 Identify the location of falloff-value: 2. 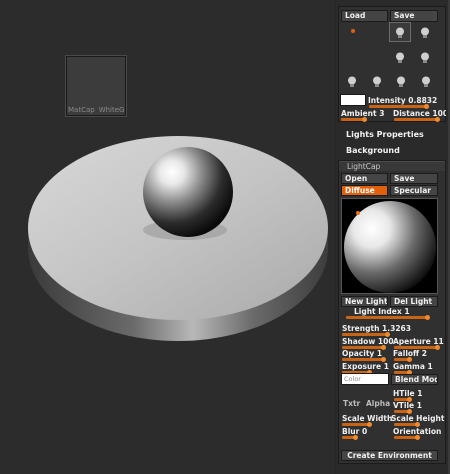
(424, 353).